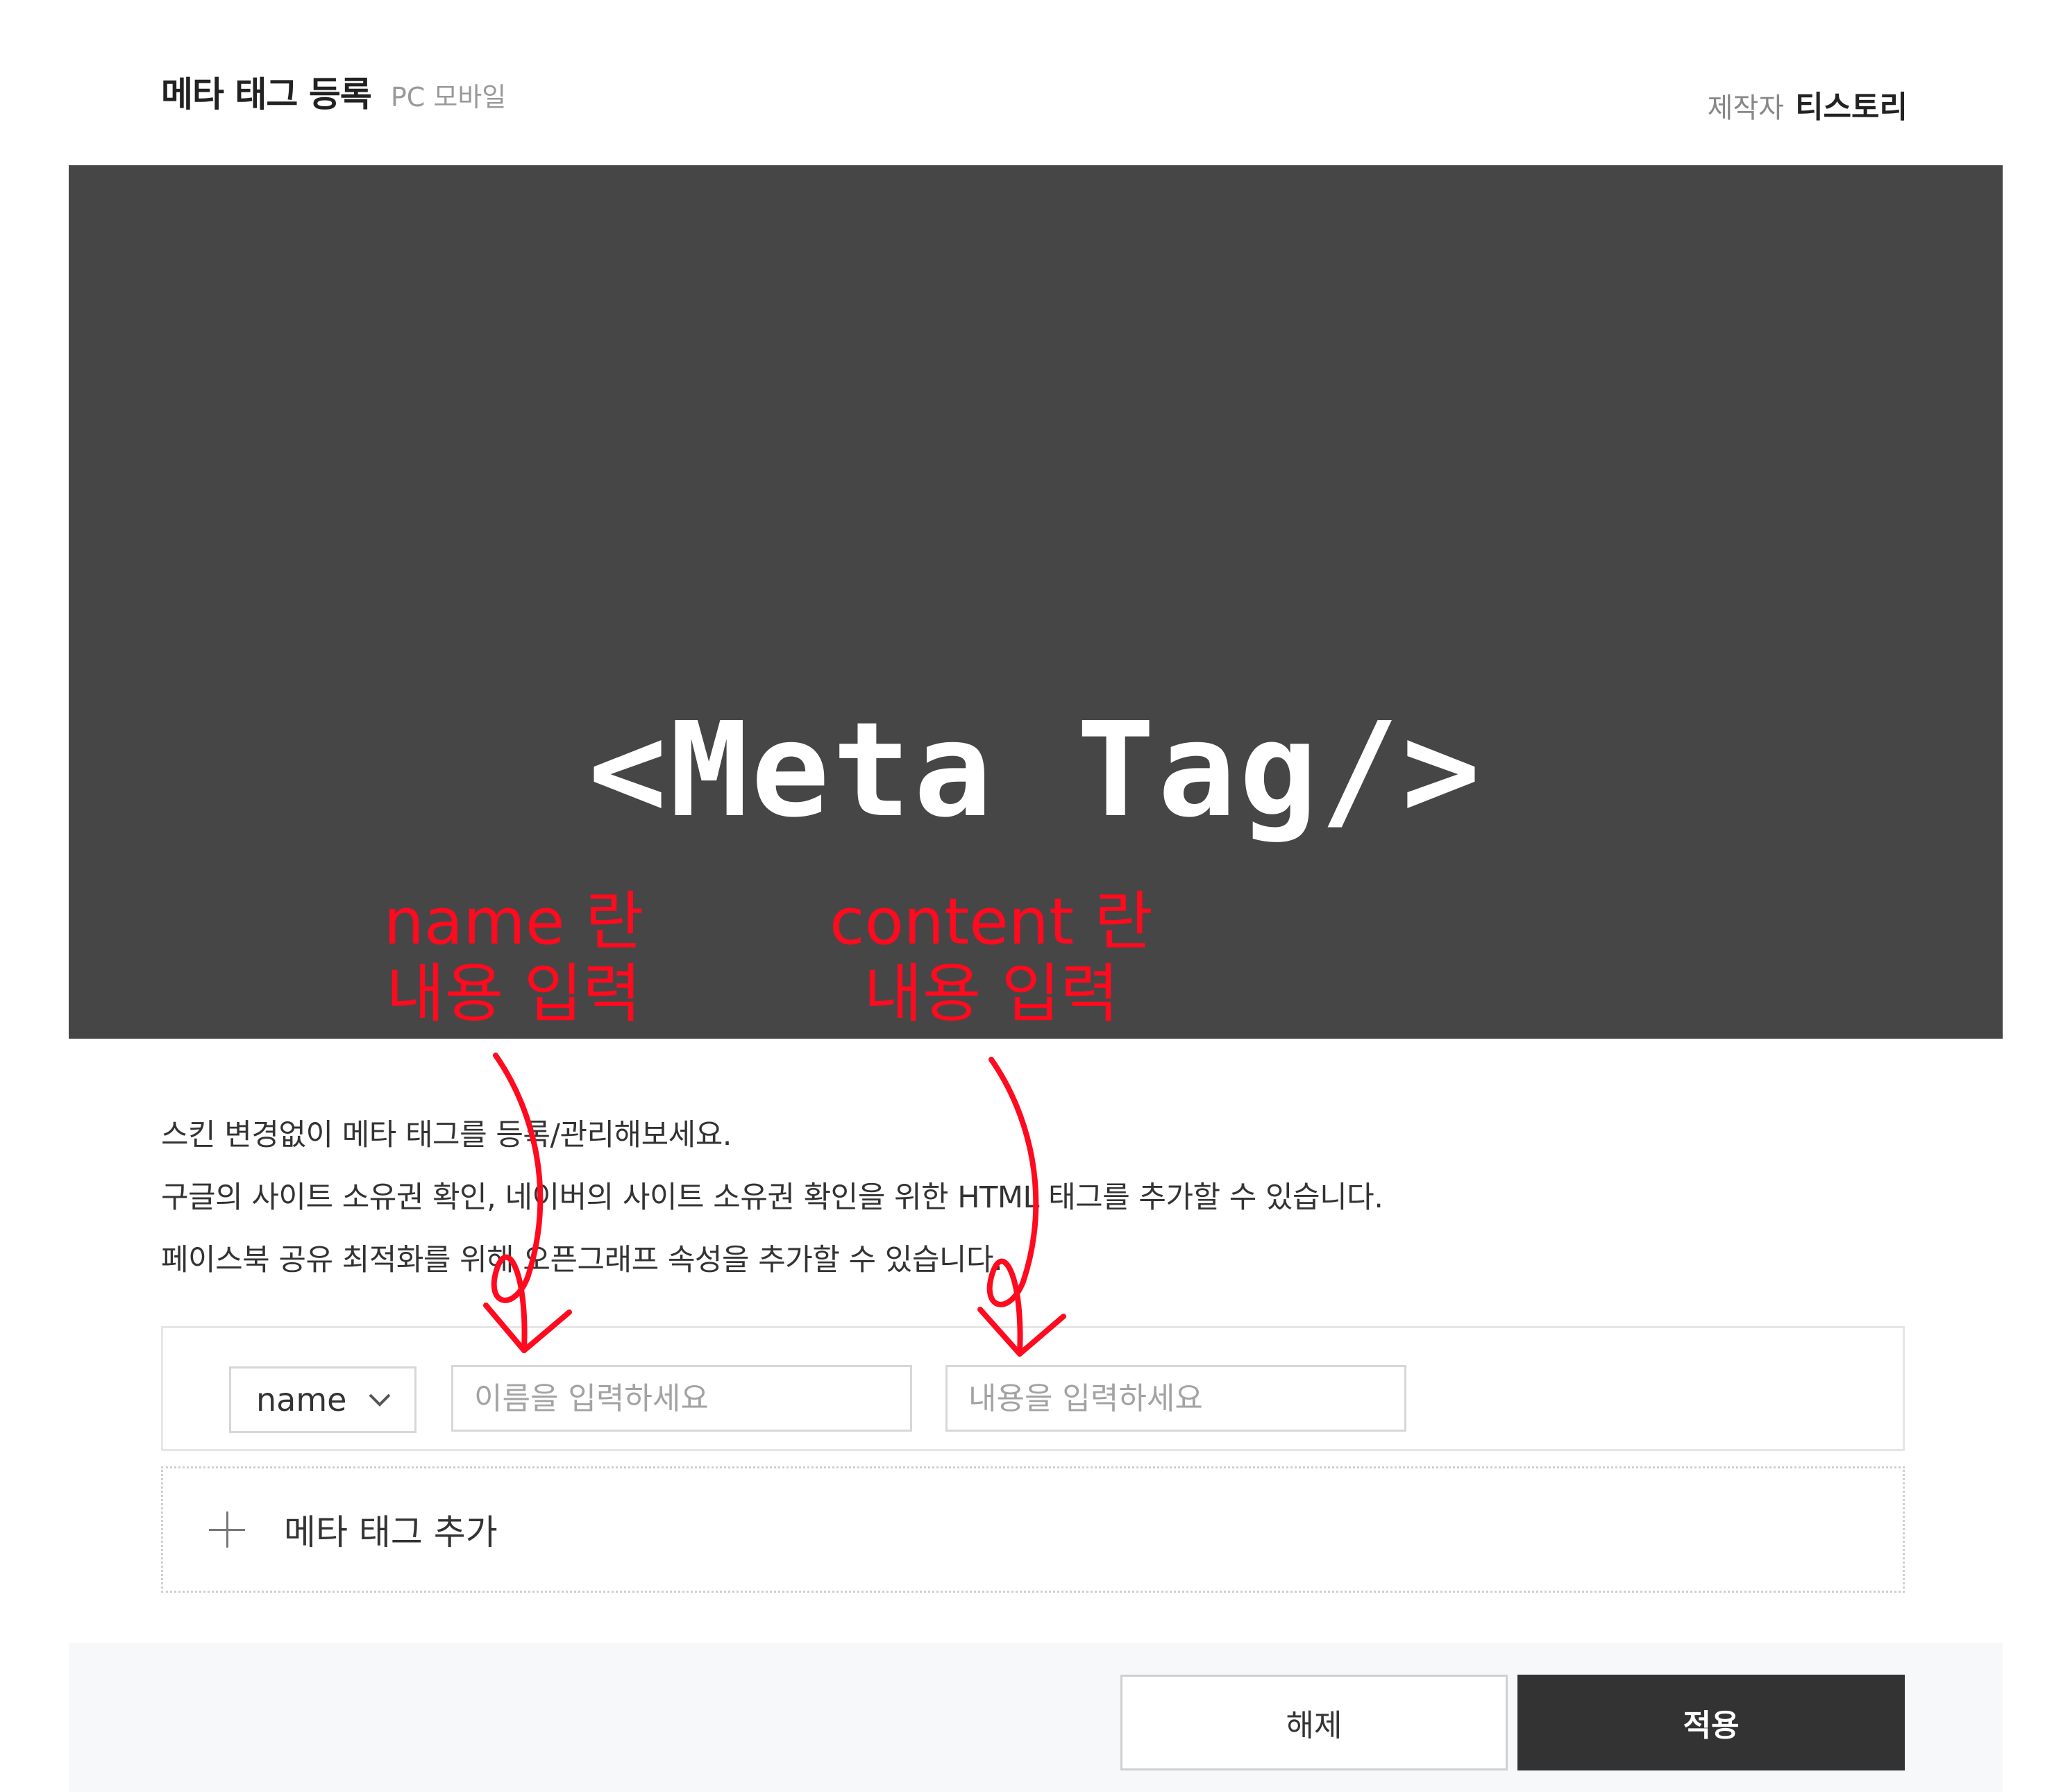 This screenshot has height=1792, width=2070. Describe the element at coordinates (681, 1398) in the screenshot. I see `name-input` at that location.